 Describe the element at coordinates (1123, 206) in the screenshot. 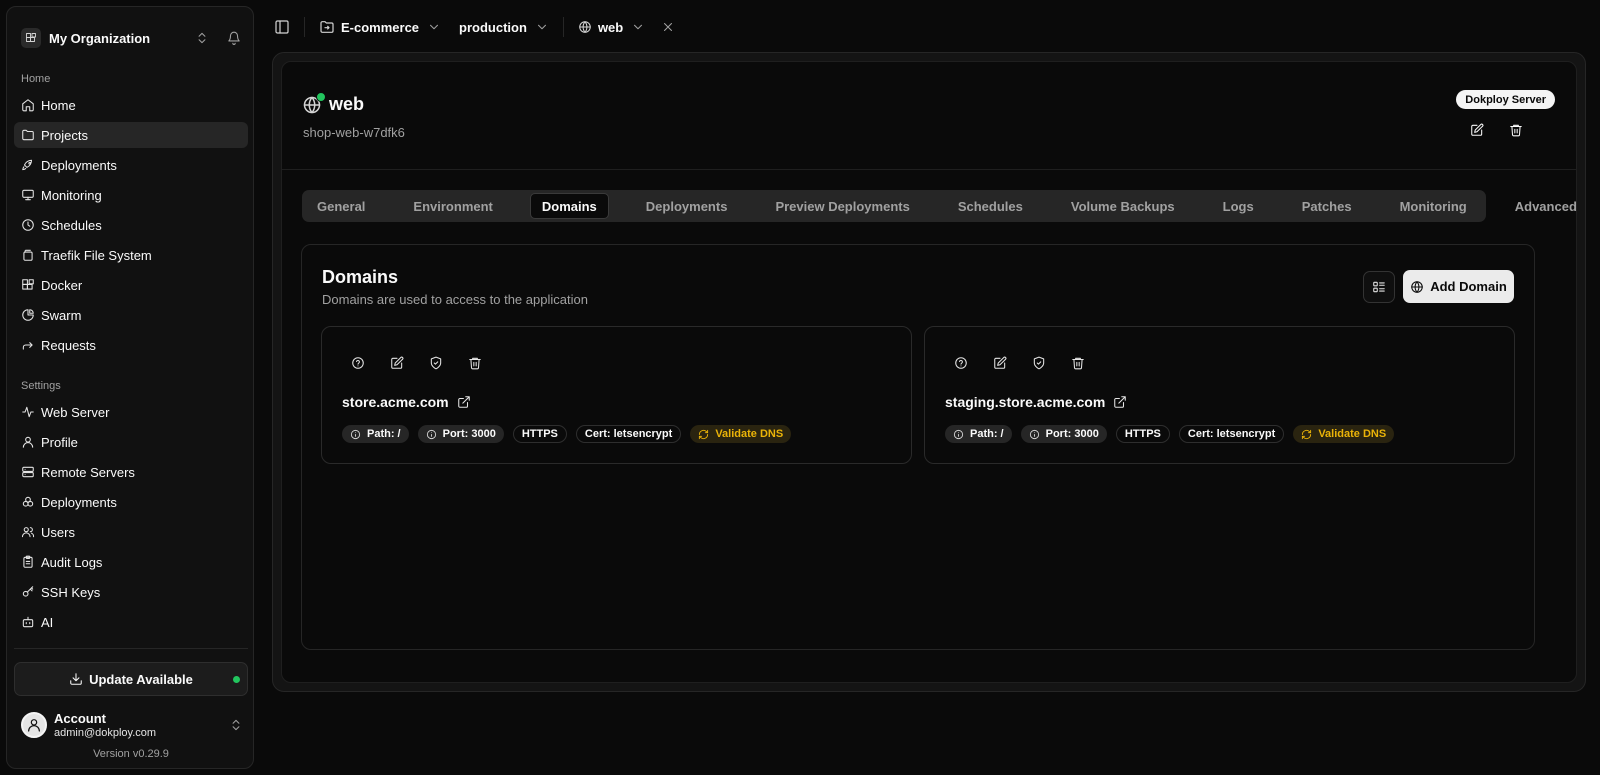

I see `tab-volume-backups: Volume Backups` at that location.